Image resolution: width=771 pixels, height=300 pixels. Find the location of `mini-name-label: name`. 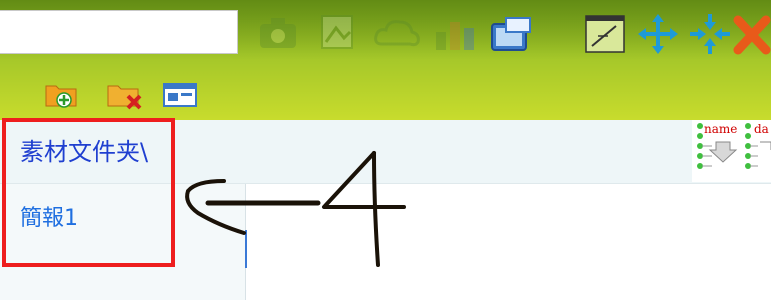

mini-name-label: name is located at coordinates (721, 129).